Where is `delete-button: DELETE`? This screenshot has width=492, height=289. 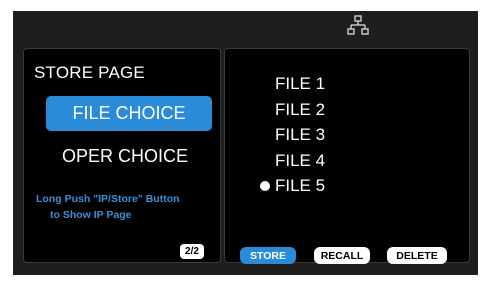 delete-button: DELETE is located at coordinates (417, 255).